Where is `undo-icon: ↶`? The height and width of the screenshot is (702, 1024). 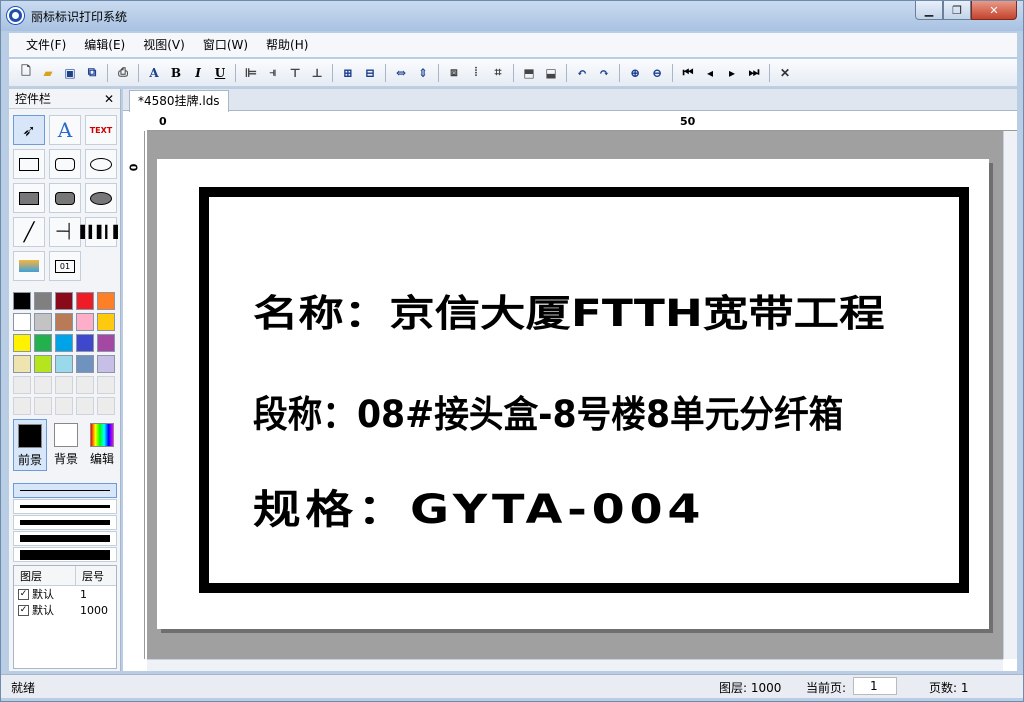
undo-icon: ↶ is located at coordinates (582, 73).